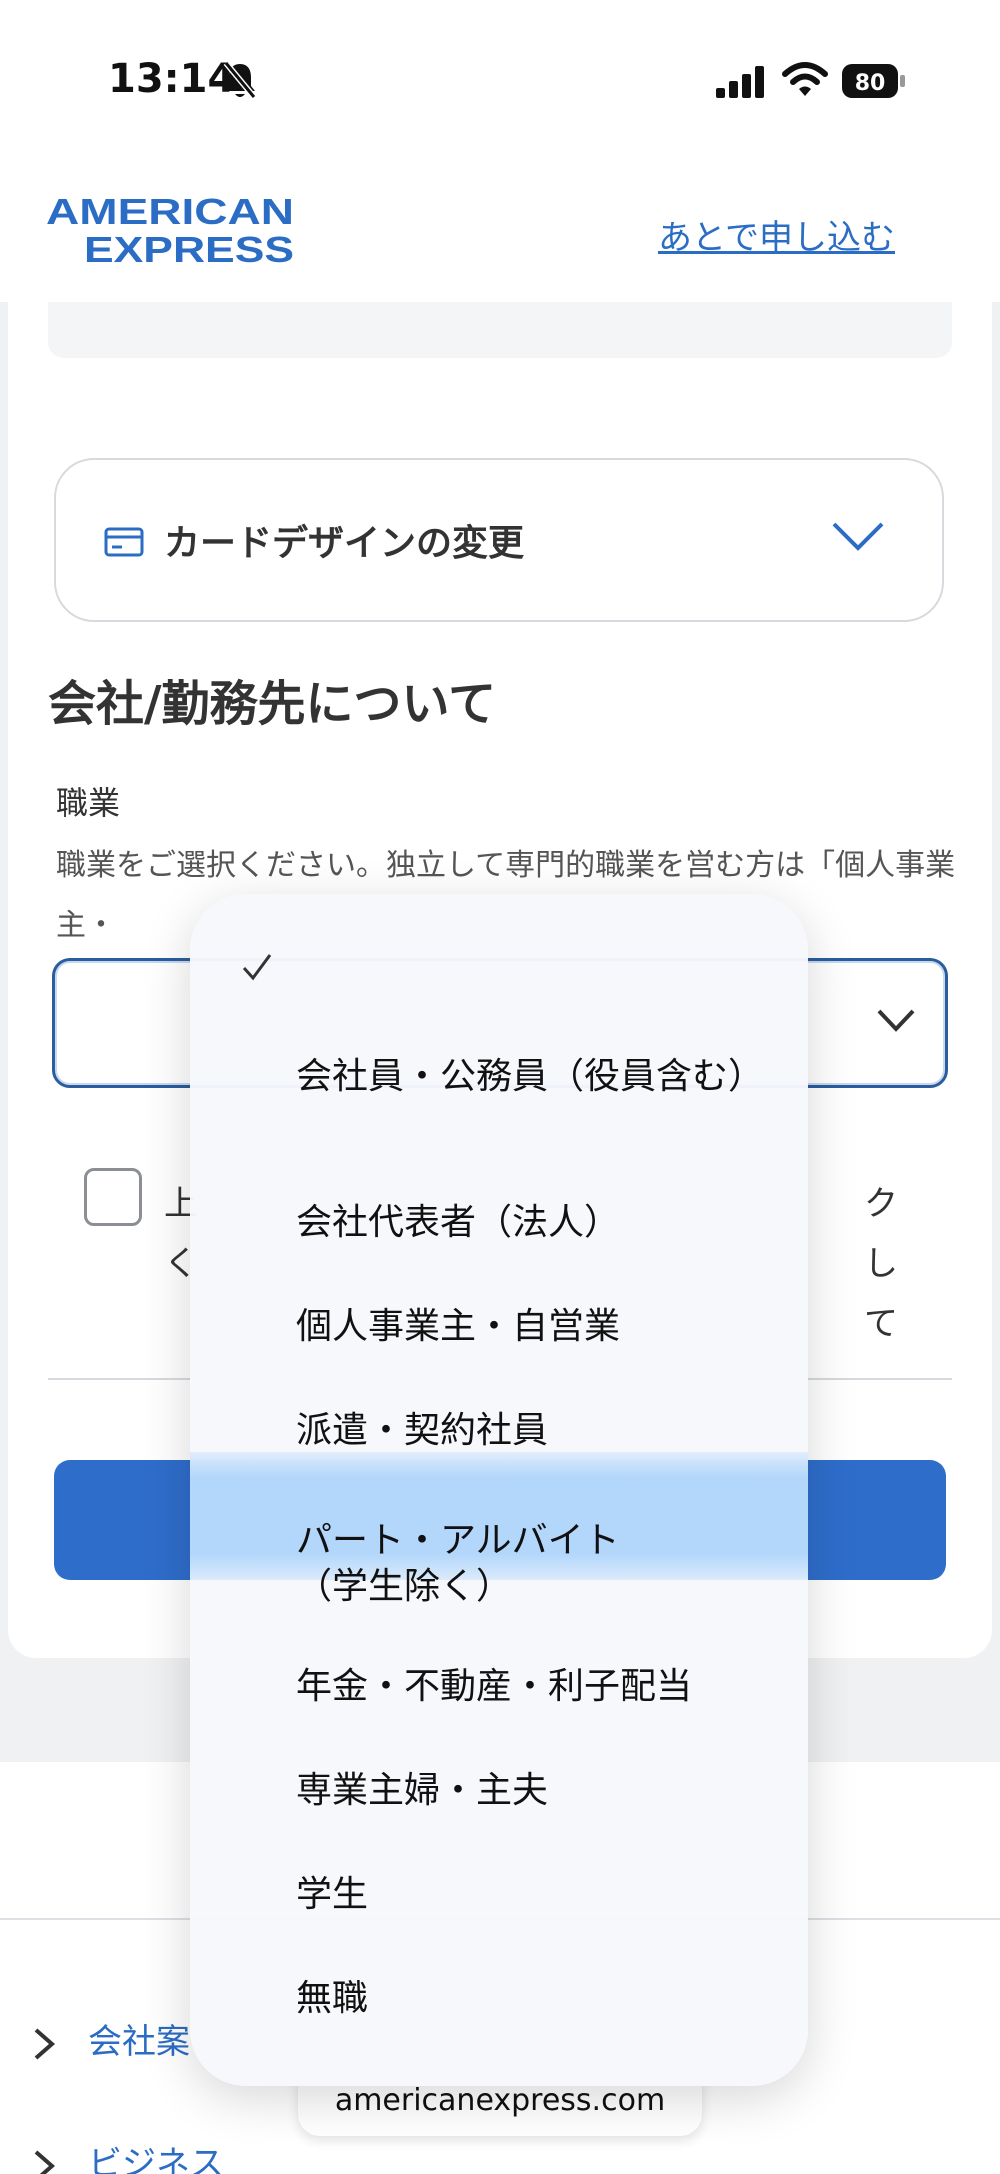 Image resolution: width=1000 pixels, height=2174 pixels. I want to click on picker-option: パート・アルバイト（学生除く）, so click(476, 1564).